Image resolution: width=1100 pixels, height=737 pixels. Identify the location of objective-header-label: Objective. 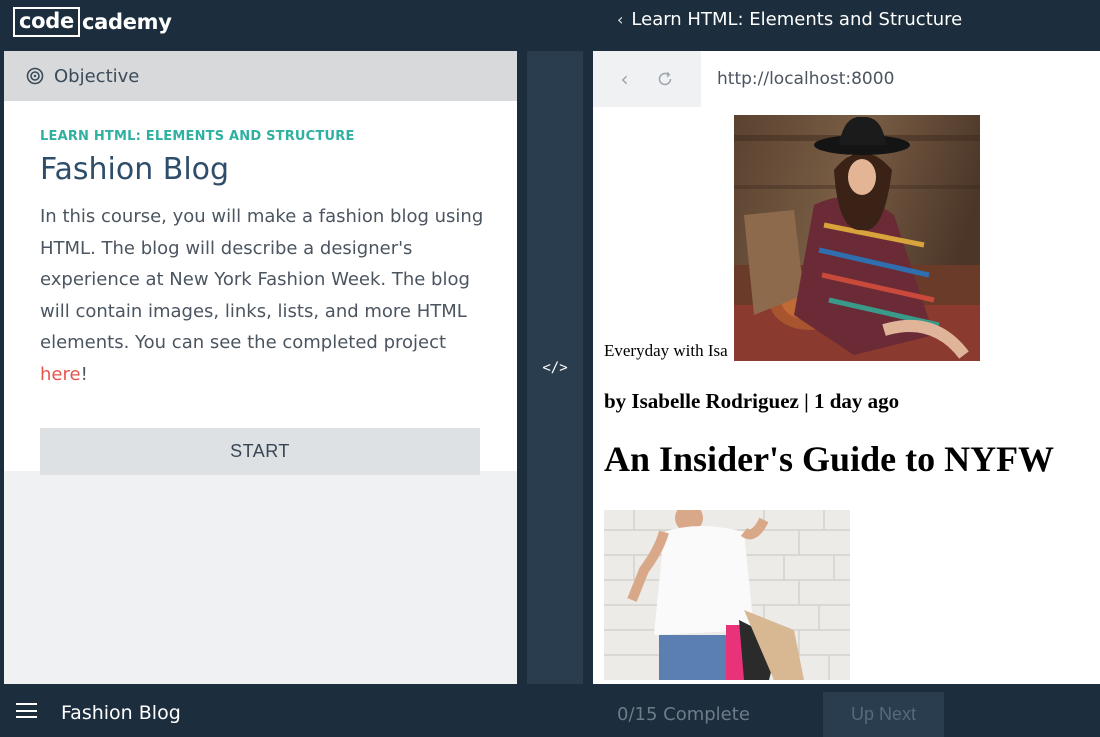
(97, 76).